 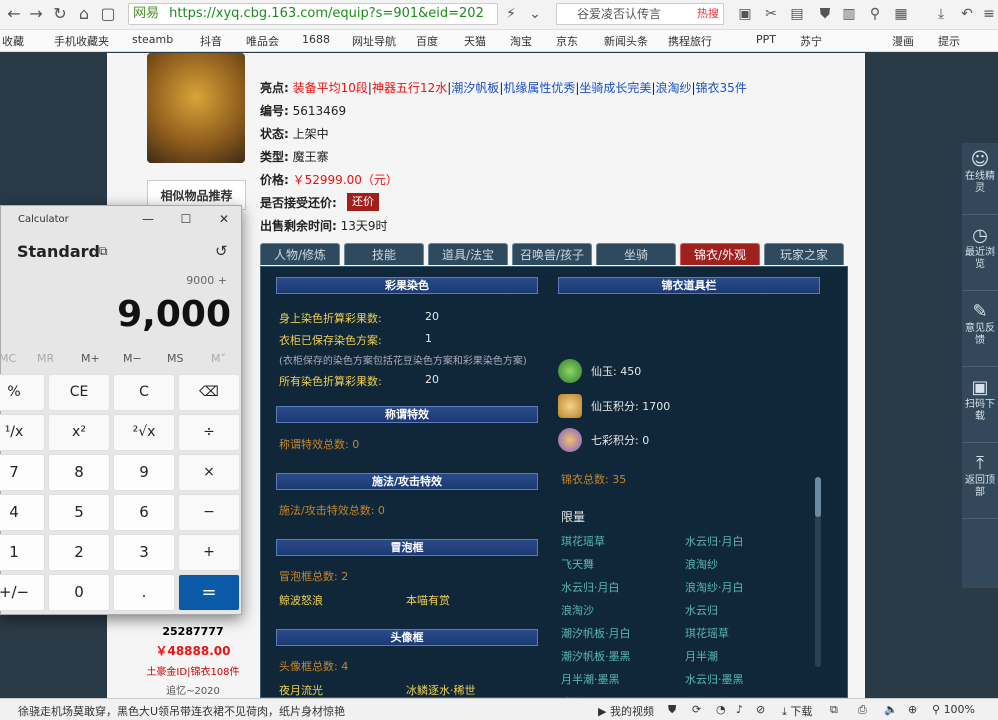 What do you see at coordinates (384, 254) in the screenshot?
I see `tab-skills: 技能` at bounding box center [384, 254].